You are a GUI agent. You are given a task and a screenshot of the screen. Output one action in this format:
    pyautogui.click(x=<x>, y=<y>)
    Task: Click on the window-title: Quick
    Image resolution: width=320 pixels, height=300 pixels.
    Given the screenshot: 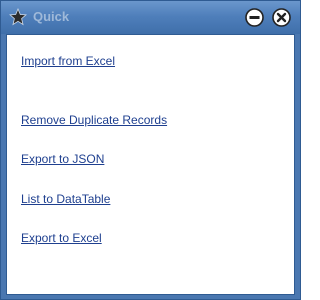 What is the action you would take?
    pyautogui.click(x=51, y=16)
    